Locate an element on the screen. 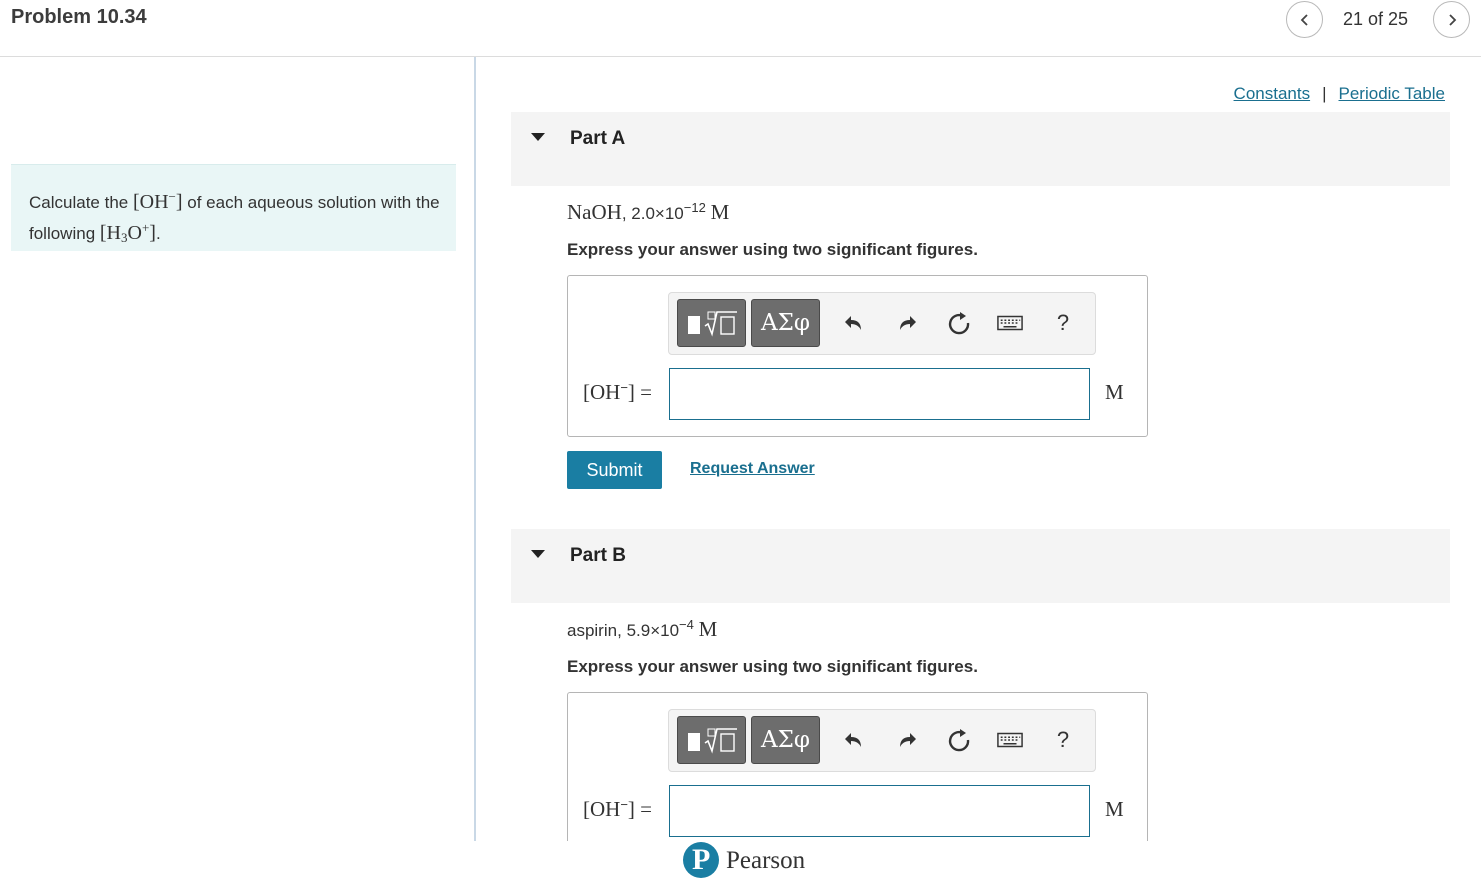  submit-button: Submit is located at coordinates (614, 470).